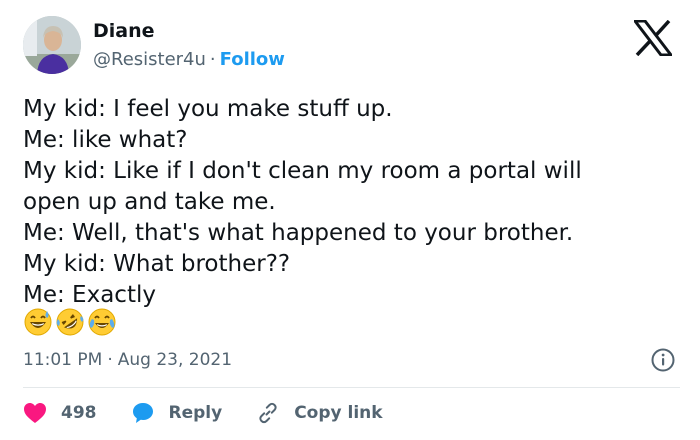 Image resolution: width=700 pixels, height=440 pixels. I want to click on reply-button: Reply, so click(177, 413).